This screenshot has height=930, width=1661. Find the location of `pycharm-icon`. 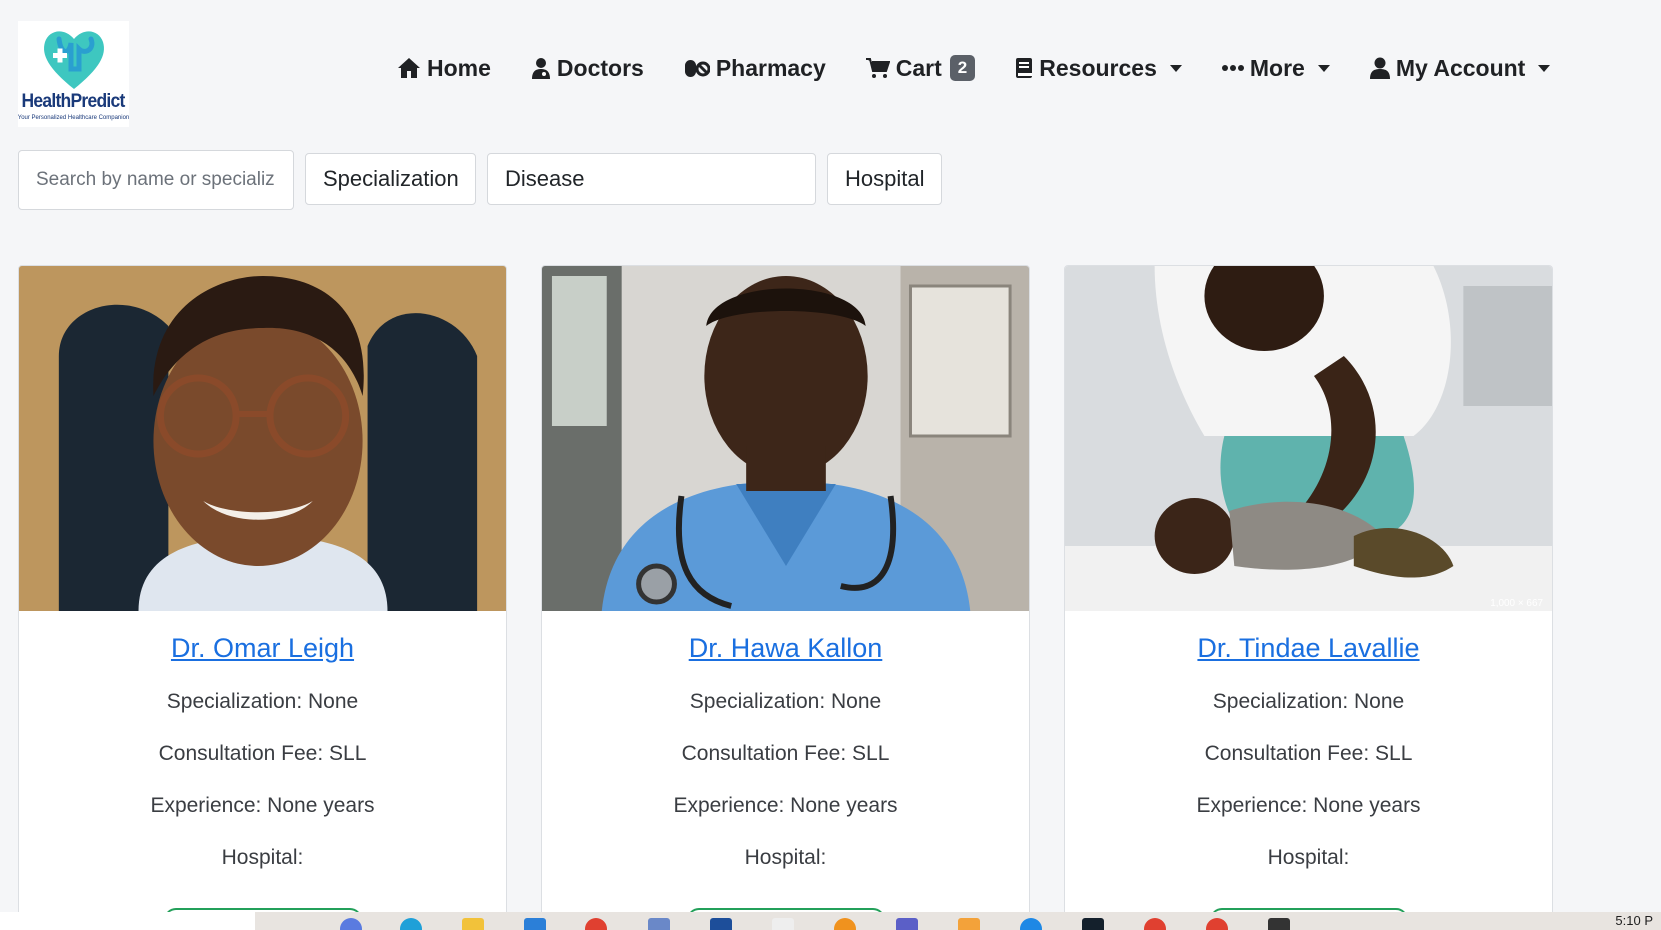

pycharm-icon is located at coordinates (1093, 924).